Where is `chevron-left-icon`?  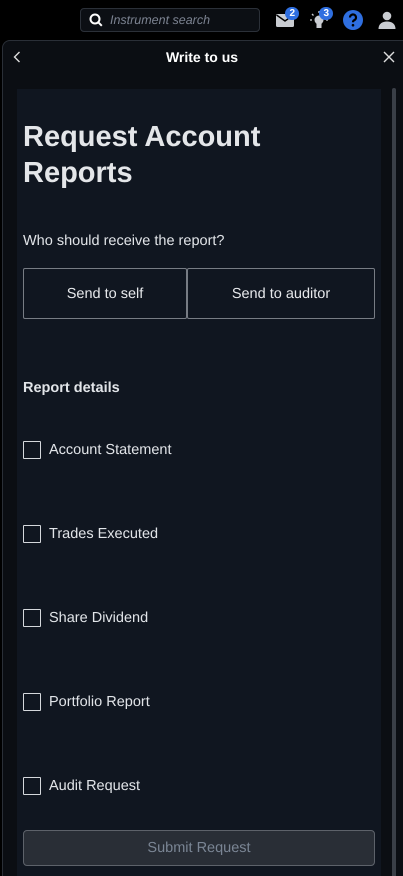 chevron-left-icon is located at coordinates (17, 57).